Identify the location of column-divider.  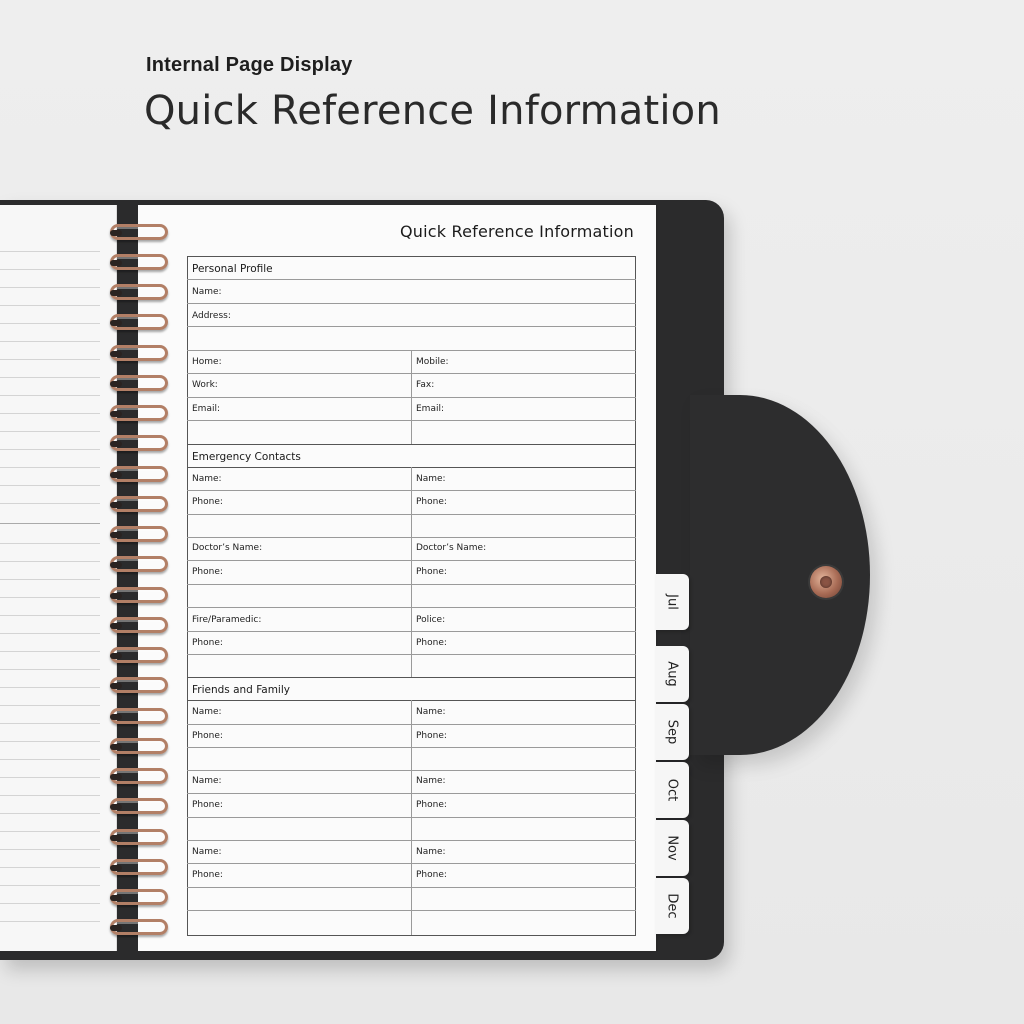
(411, 572).